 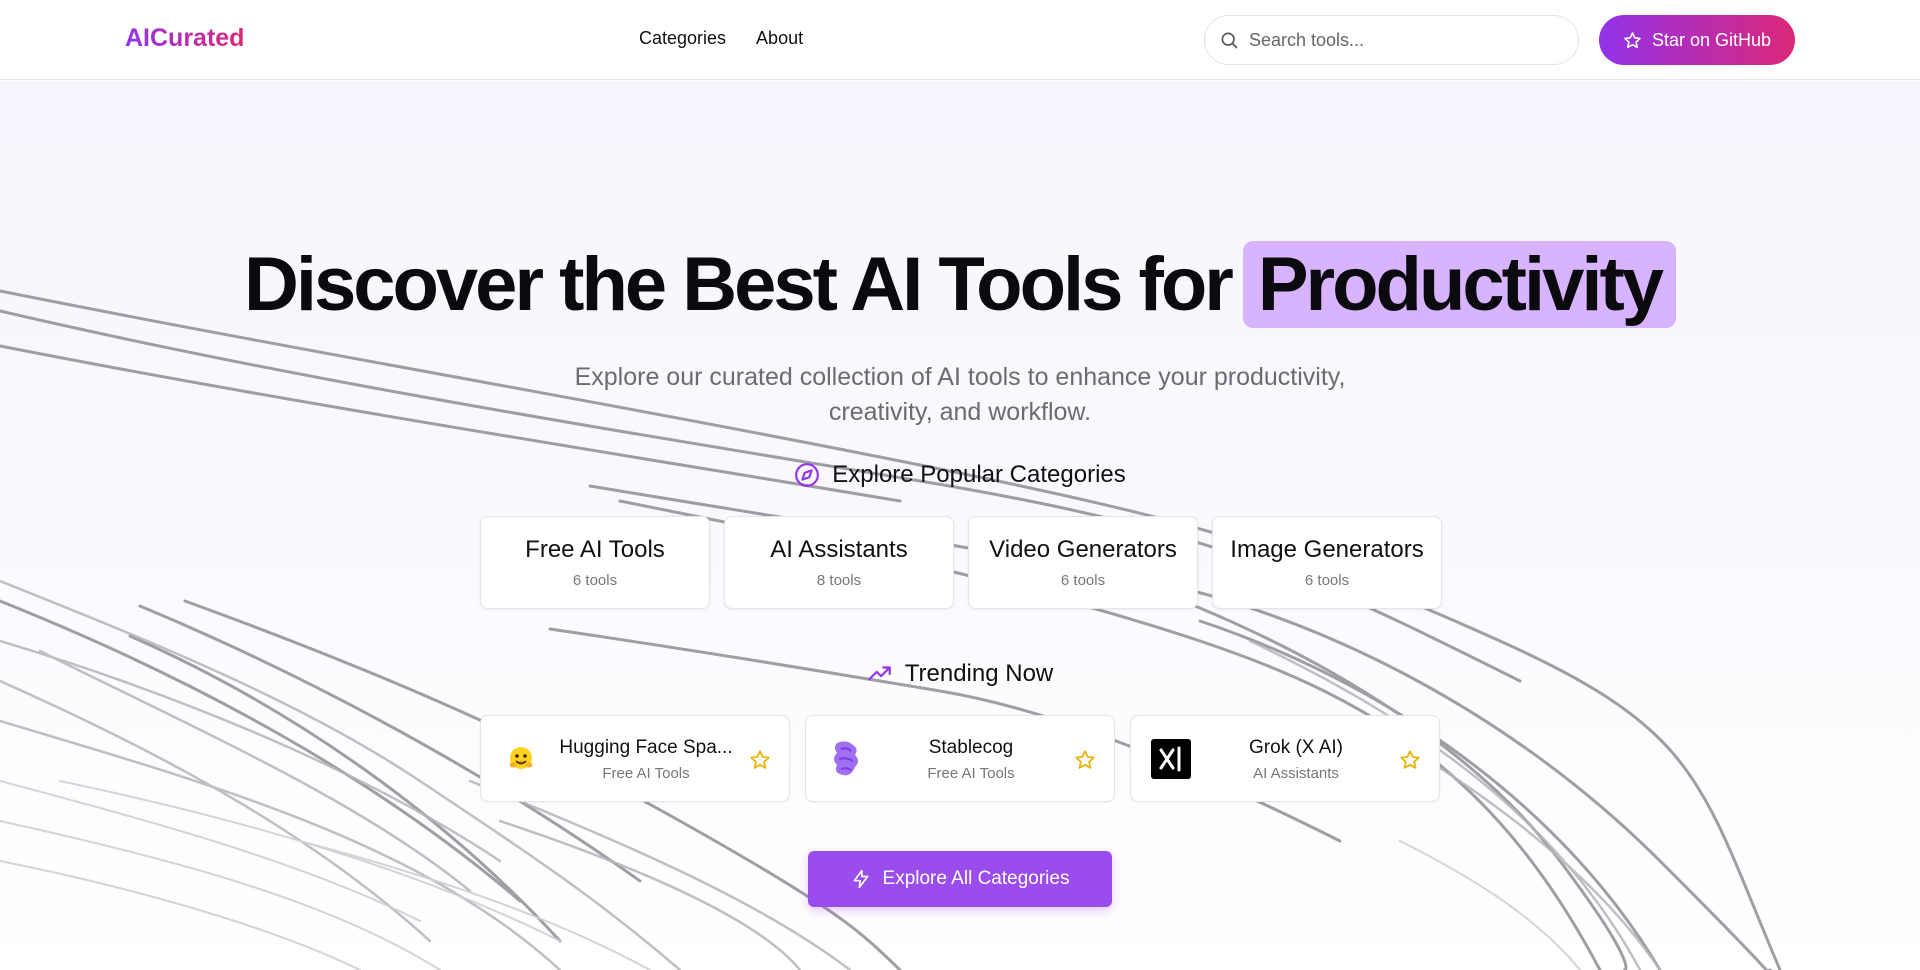 I want to click on category-card-ai-assistants: AI Assistants 8 tools, so click(x=839, y=562).